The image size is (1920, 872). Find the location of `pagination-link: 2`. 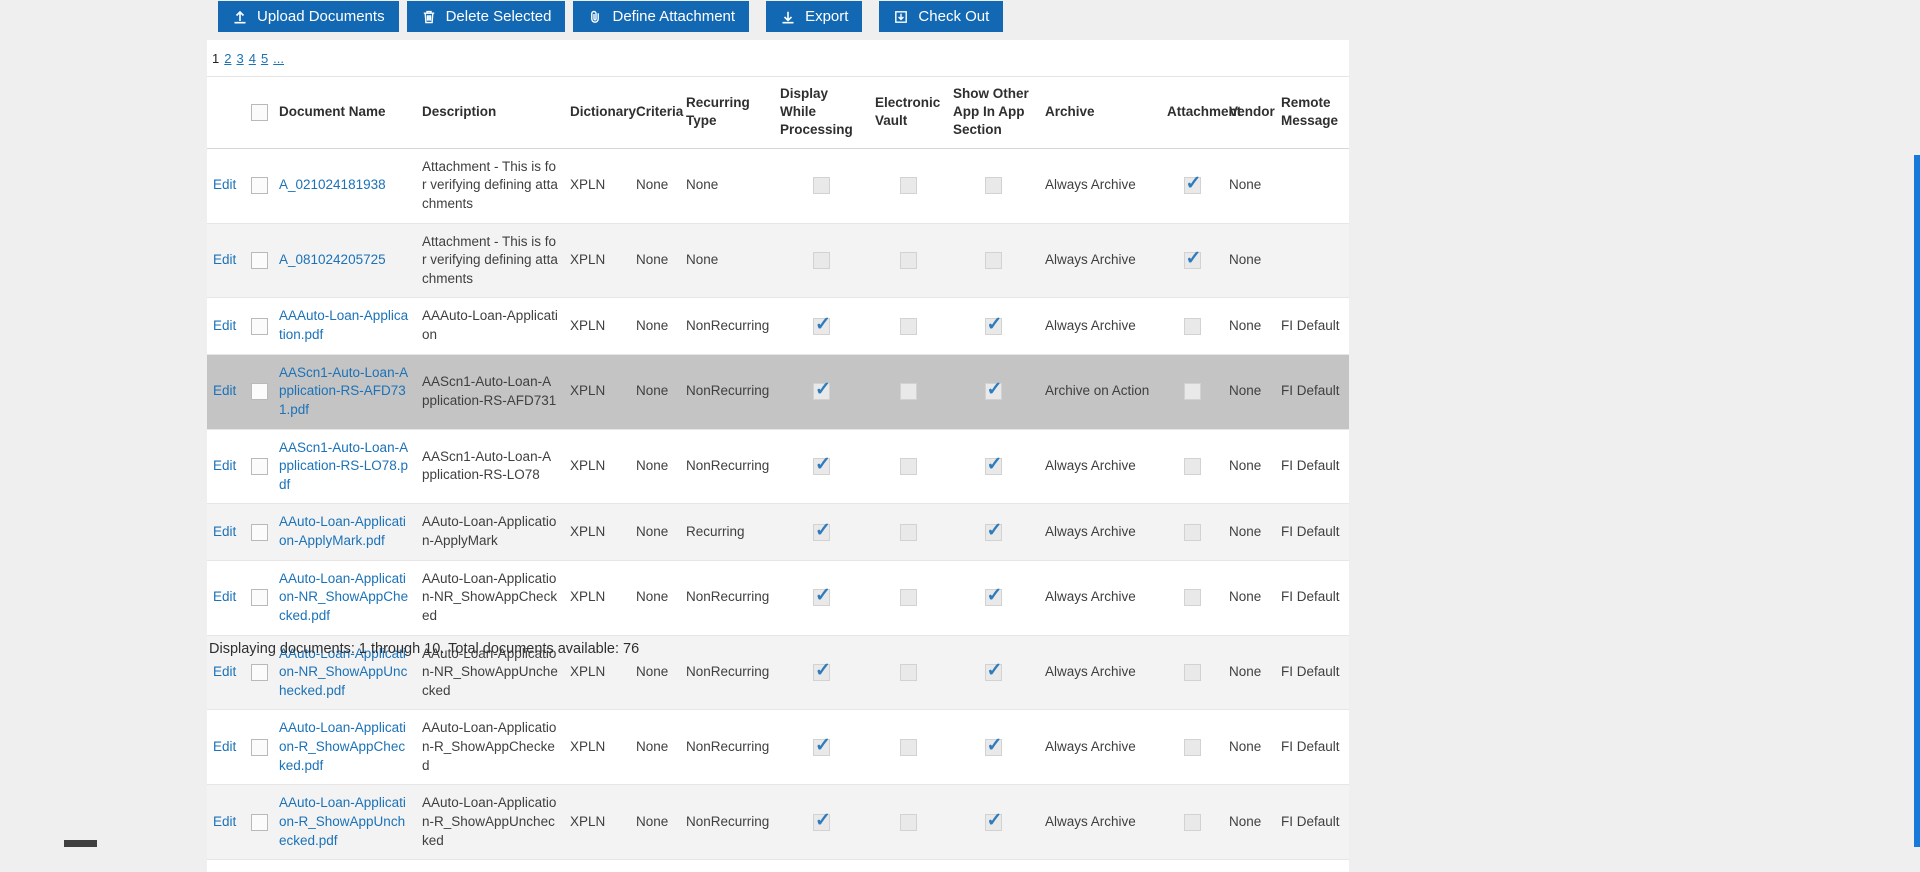

pagination-link: 2 is located at coordinates (227, 58).